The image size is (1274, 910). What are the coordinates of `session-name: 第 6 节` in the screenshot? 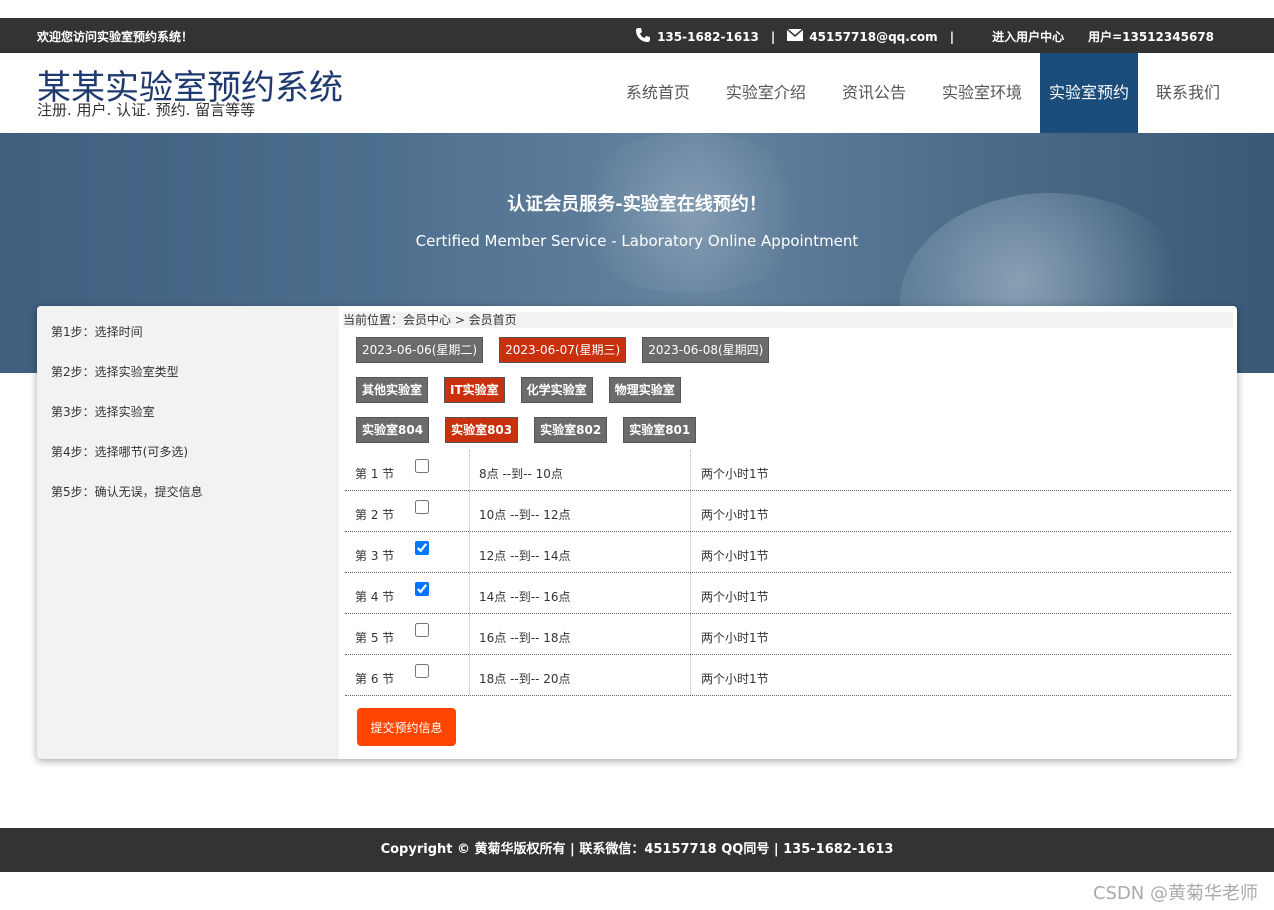 It's located at (375, 679).